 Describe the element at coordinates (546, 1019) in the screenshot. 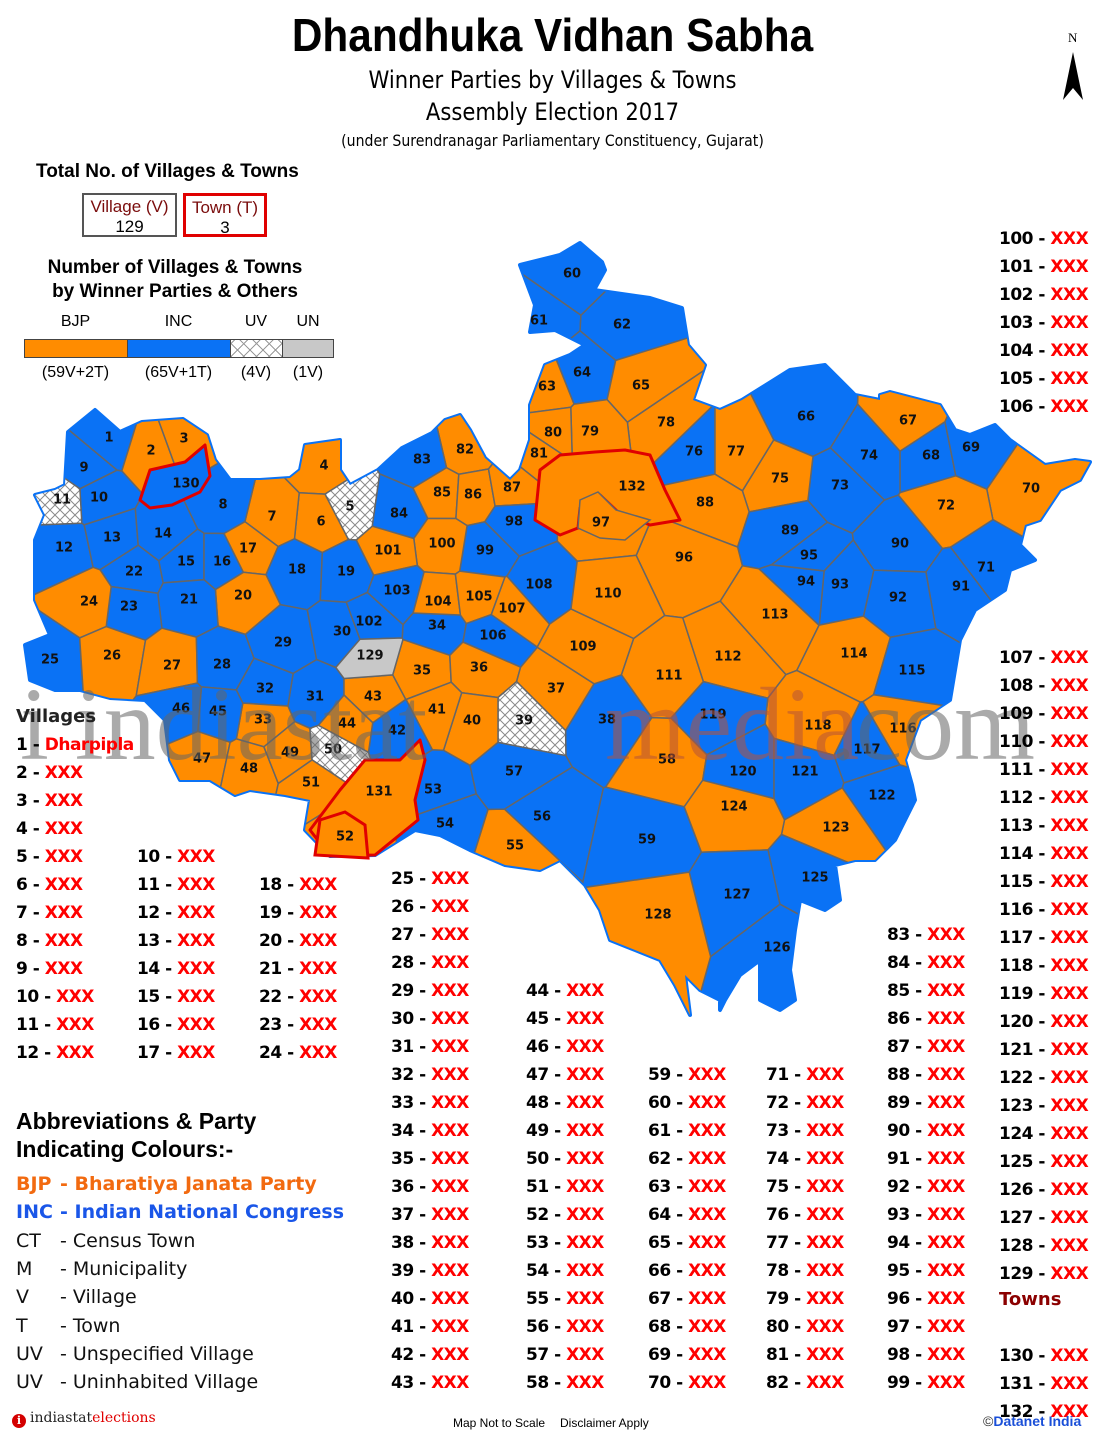

I see `village-number: 45 -` at that location.